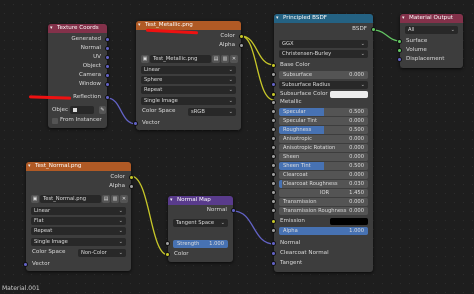 The image size is (474, 294). Describe the element at coordinates (273, 84) in the screenshot. I see `socket-subsurface-radius` at that location.